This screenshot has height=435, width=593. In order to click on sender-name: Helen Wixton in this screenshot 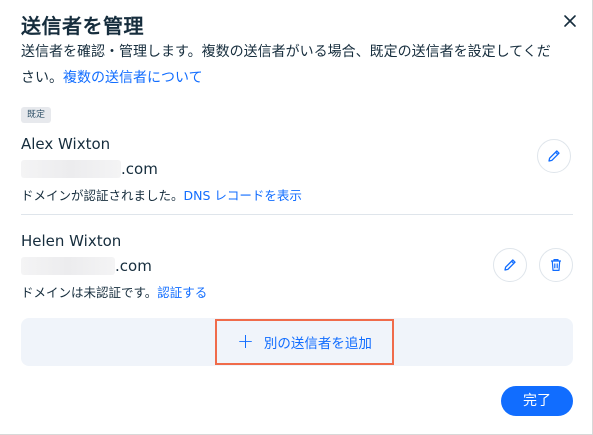, I will do `click(71, 241)`.